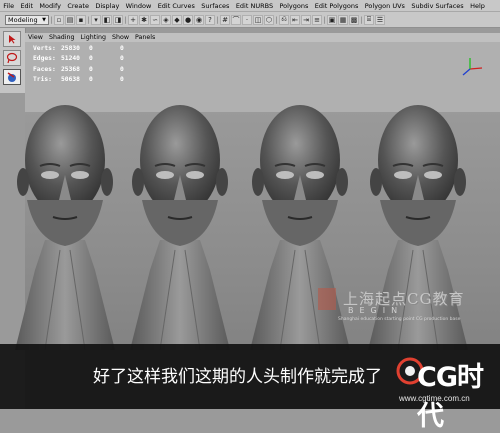 This screenshot has height=433, width=500. I want to click on open-scene-icon: ▤, so click(70, 19).